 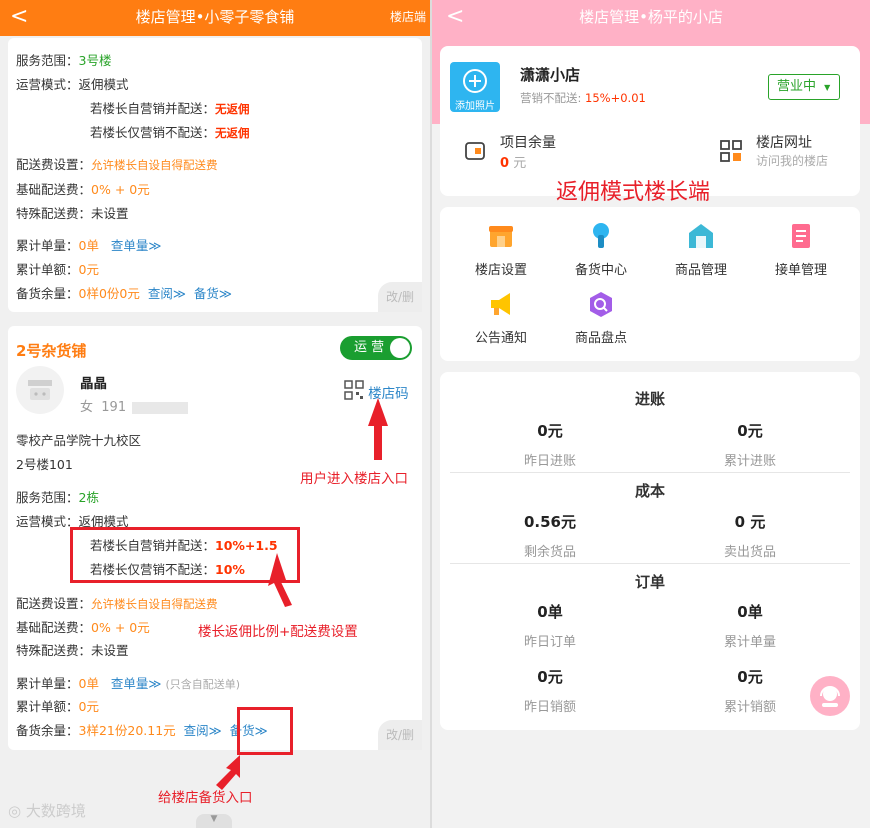 I want to click on stat-label: 累计进账, so click(x=749, y=461).